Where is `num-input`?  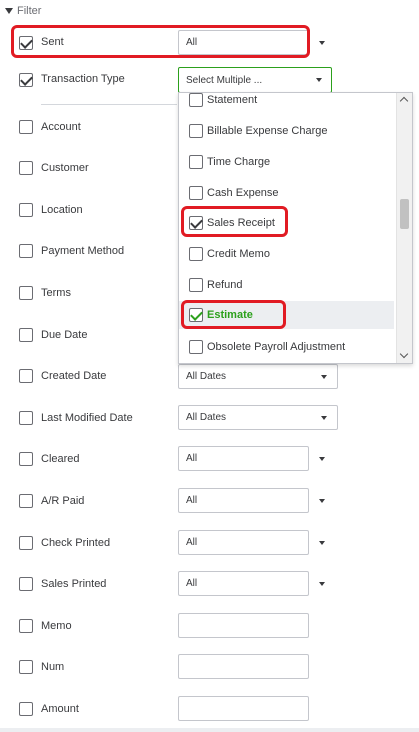 num-input is located at coordinates (243, 666).